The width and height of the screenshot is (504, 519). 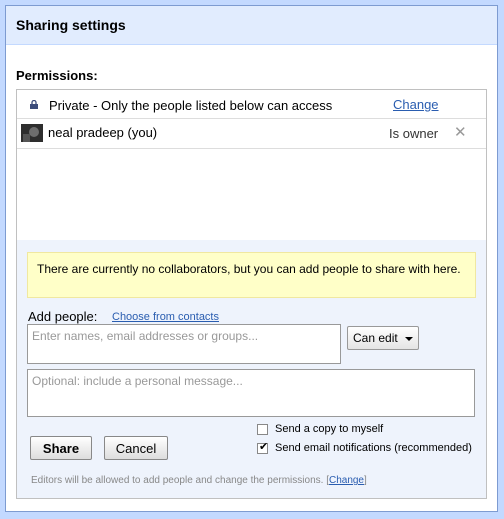 What do you see at coordinates (136, 448) in the screenshot?
I see `cancel-button: Cancel` at bounding box center [136, 448].